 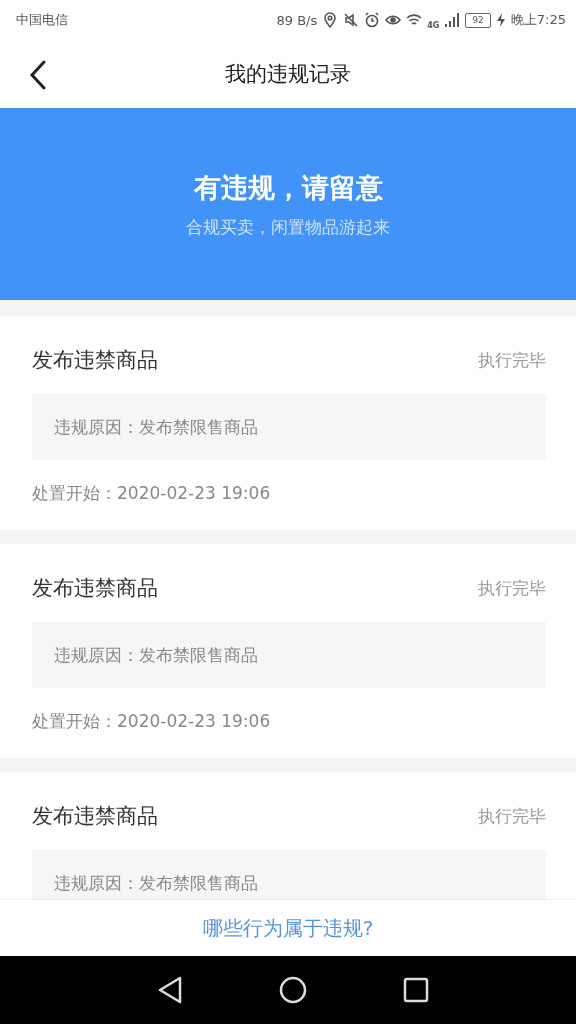 I want to click on charging-icon, so click(x=500, y=20).